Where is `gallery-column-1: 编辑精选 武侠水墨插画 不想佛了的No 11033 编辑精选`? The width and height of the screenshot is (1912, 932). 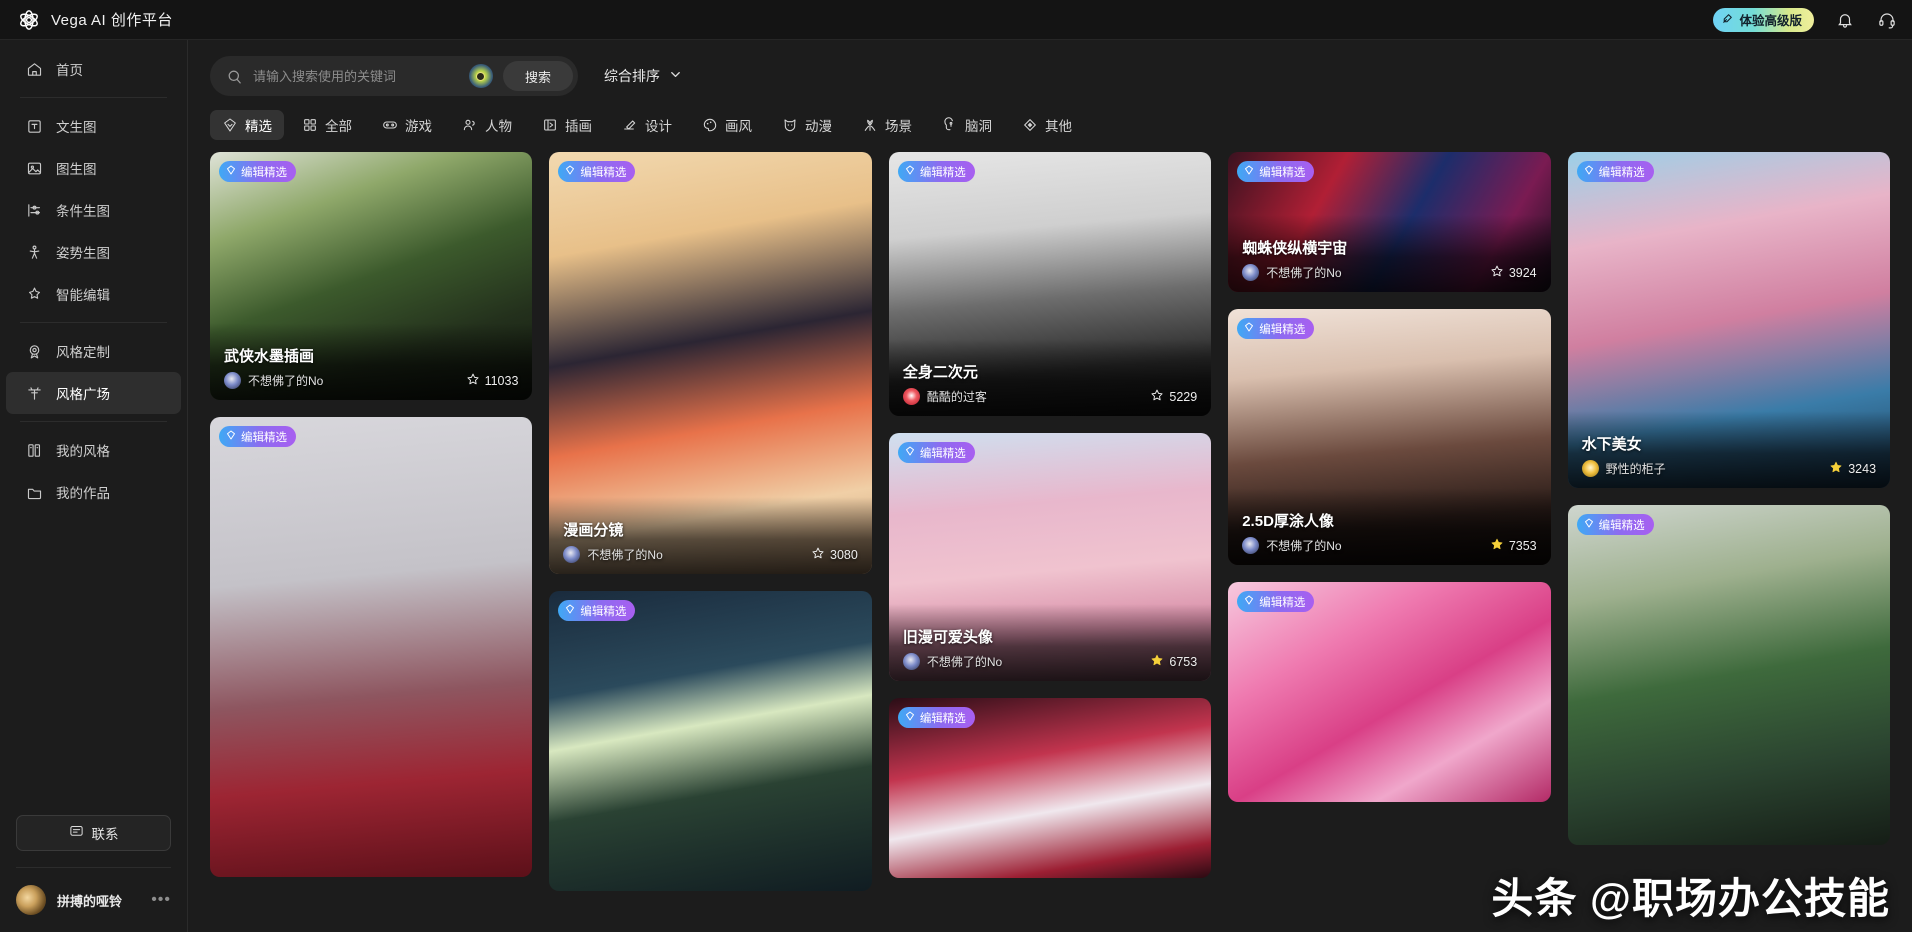
gallery-column-1: 编辑精选 武侠水墨插画 不想佛了的No 11033 编辑精选 is located at coordinates (371, 542).